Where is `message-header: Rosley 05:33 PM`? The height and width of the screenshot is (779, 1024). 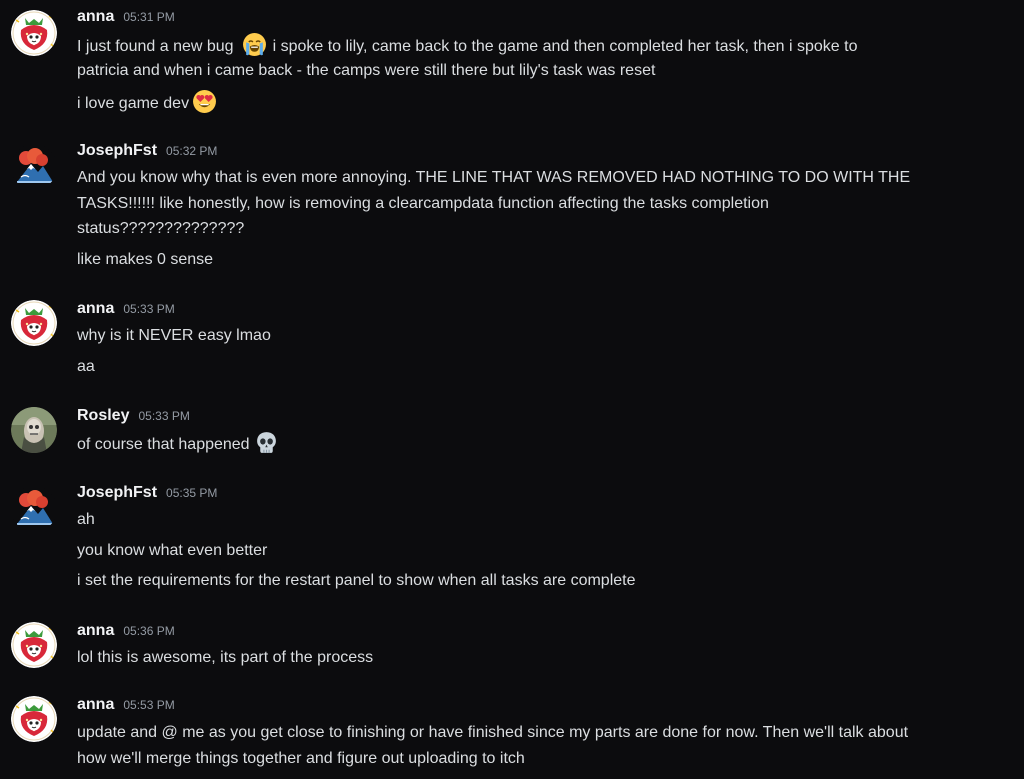
message-header: Rosley 05:33 PM is located at coordinates (133, 416).